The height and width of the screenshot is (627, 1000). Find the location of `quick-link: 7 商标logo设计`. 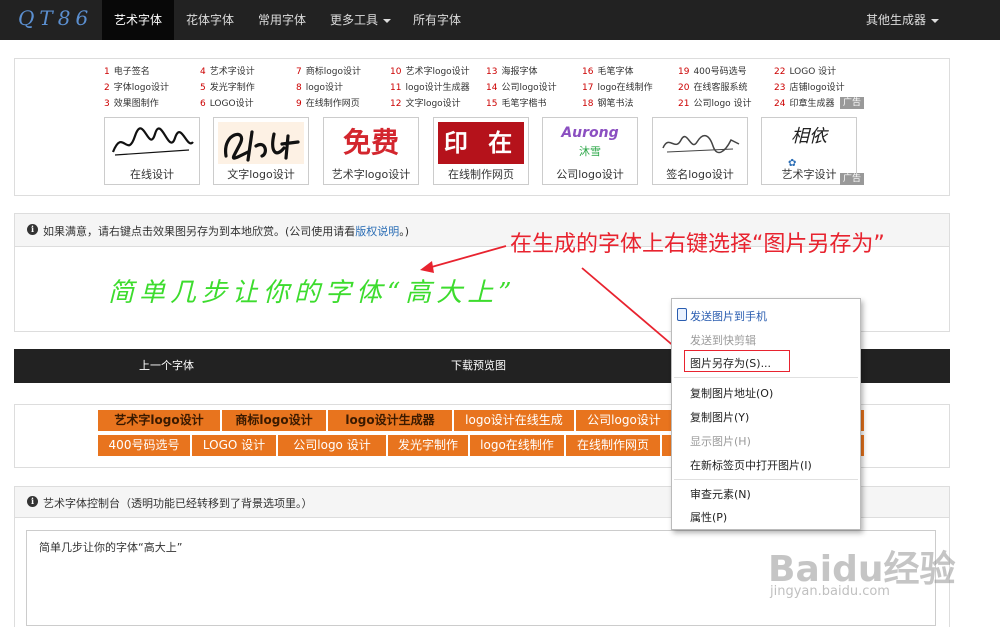

quick-link: 7 商标logo设计 is located at coordinates (328, 70).